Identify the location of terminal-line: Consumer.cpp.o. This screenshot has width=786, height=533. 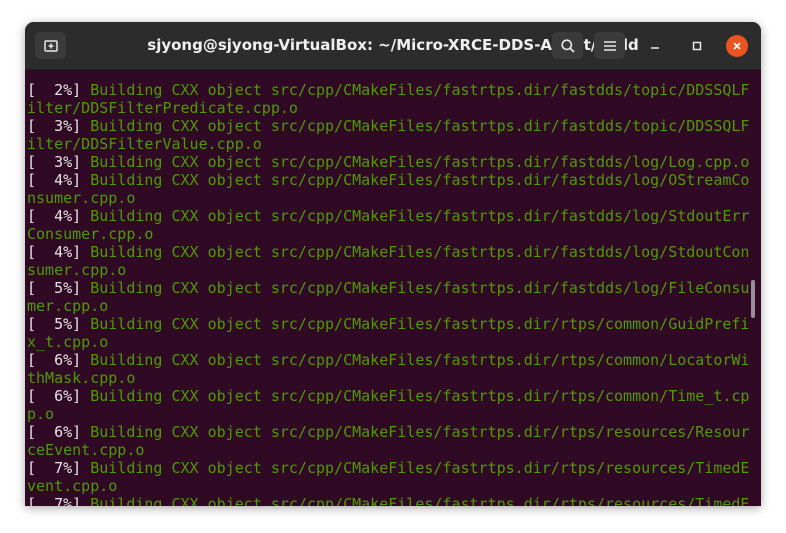
(388, 234).